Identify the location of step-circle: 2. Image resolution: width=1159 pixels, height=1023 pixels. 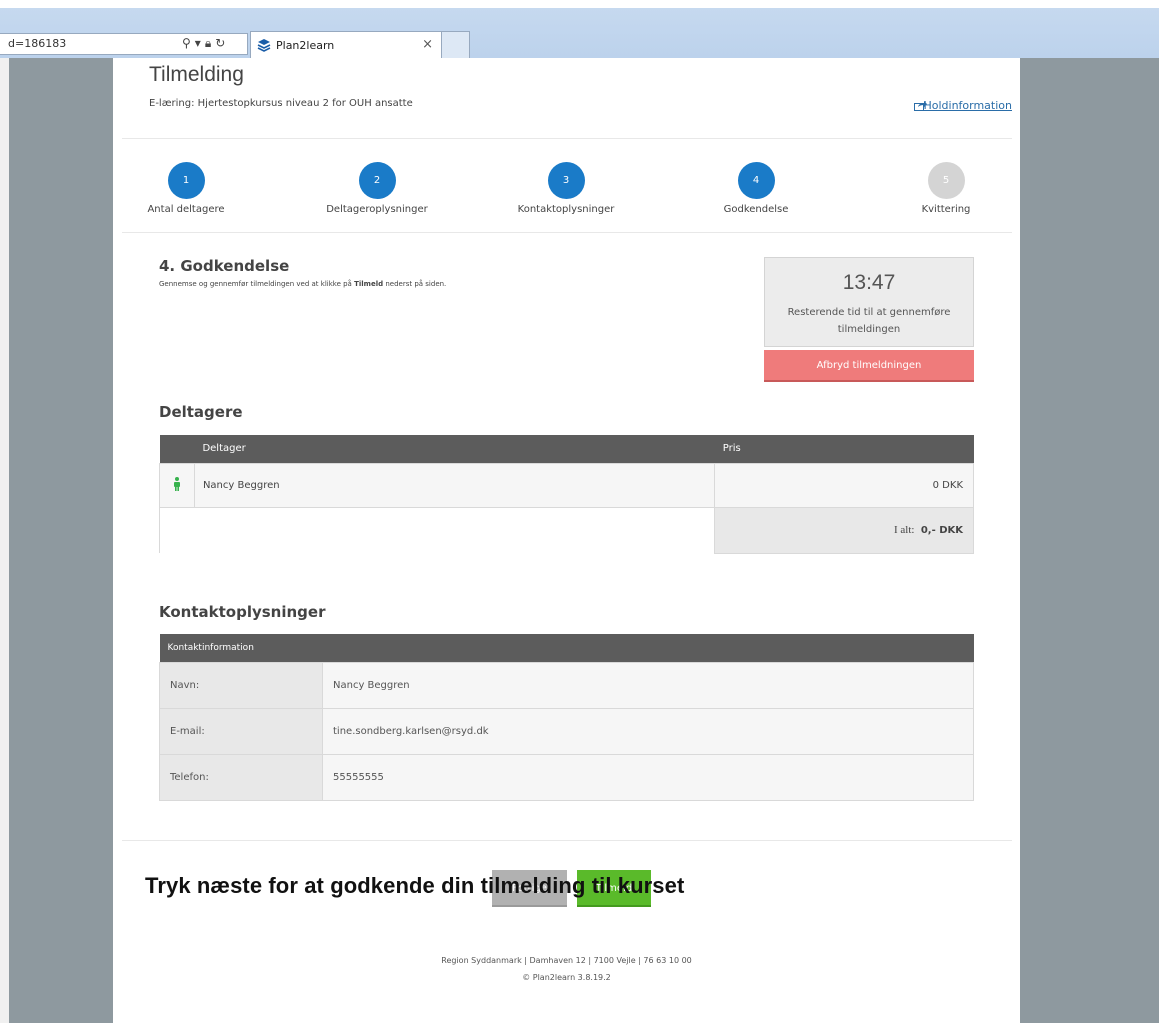
(377, 180).